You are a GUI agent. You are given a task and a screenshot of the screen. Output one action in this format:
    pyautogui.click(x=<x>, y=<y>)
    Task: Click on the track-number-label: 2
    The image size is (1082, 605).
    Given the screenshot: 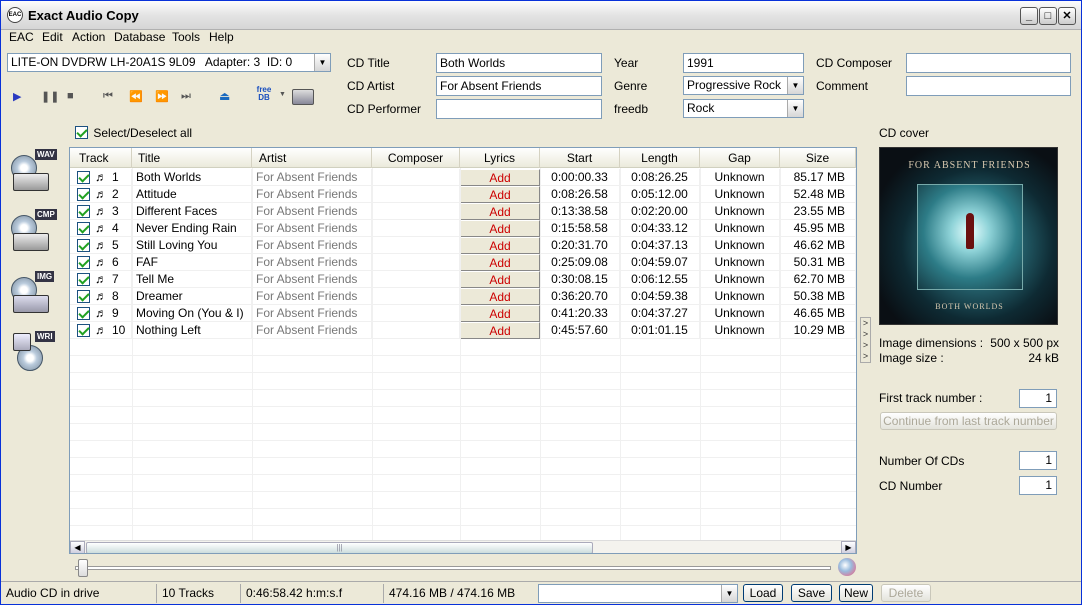 What is the action you would take?
    pyautogui.click(x=115, y=194)
    